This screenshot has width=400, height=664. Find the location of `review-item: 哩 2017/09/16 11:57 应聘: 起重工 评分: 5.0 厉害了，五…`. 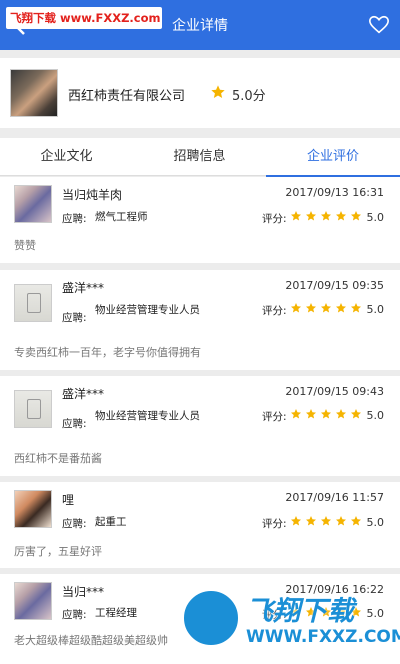

review-item: 哩 2017/09/16 11:57 应聘: 起重工 评分: 5.0 厉害了，五… is located at coordinates (200, 525).